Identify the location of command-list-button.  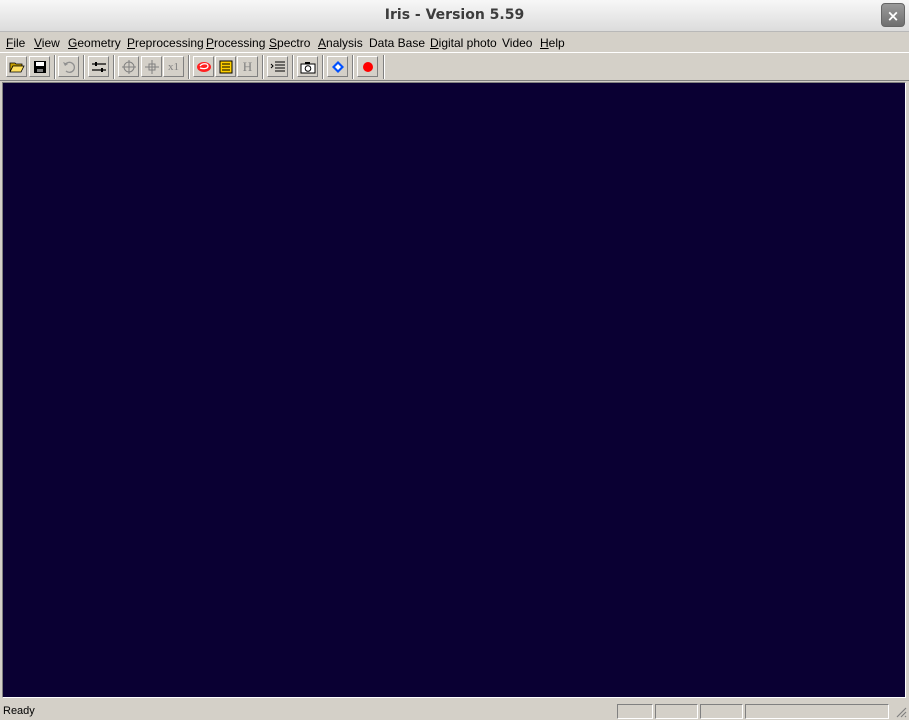
(277, 66).